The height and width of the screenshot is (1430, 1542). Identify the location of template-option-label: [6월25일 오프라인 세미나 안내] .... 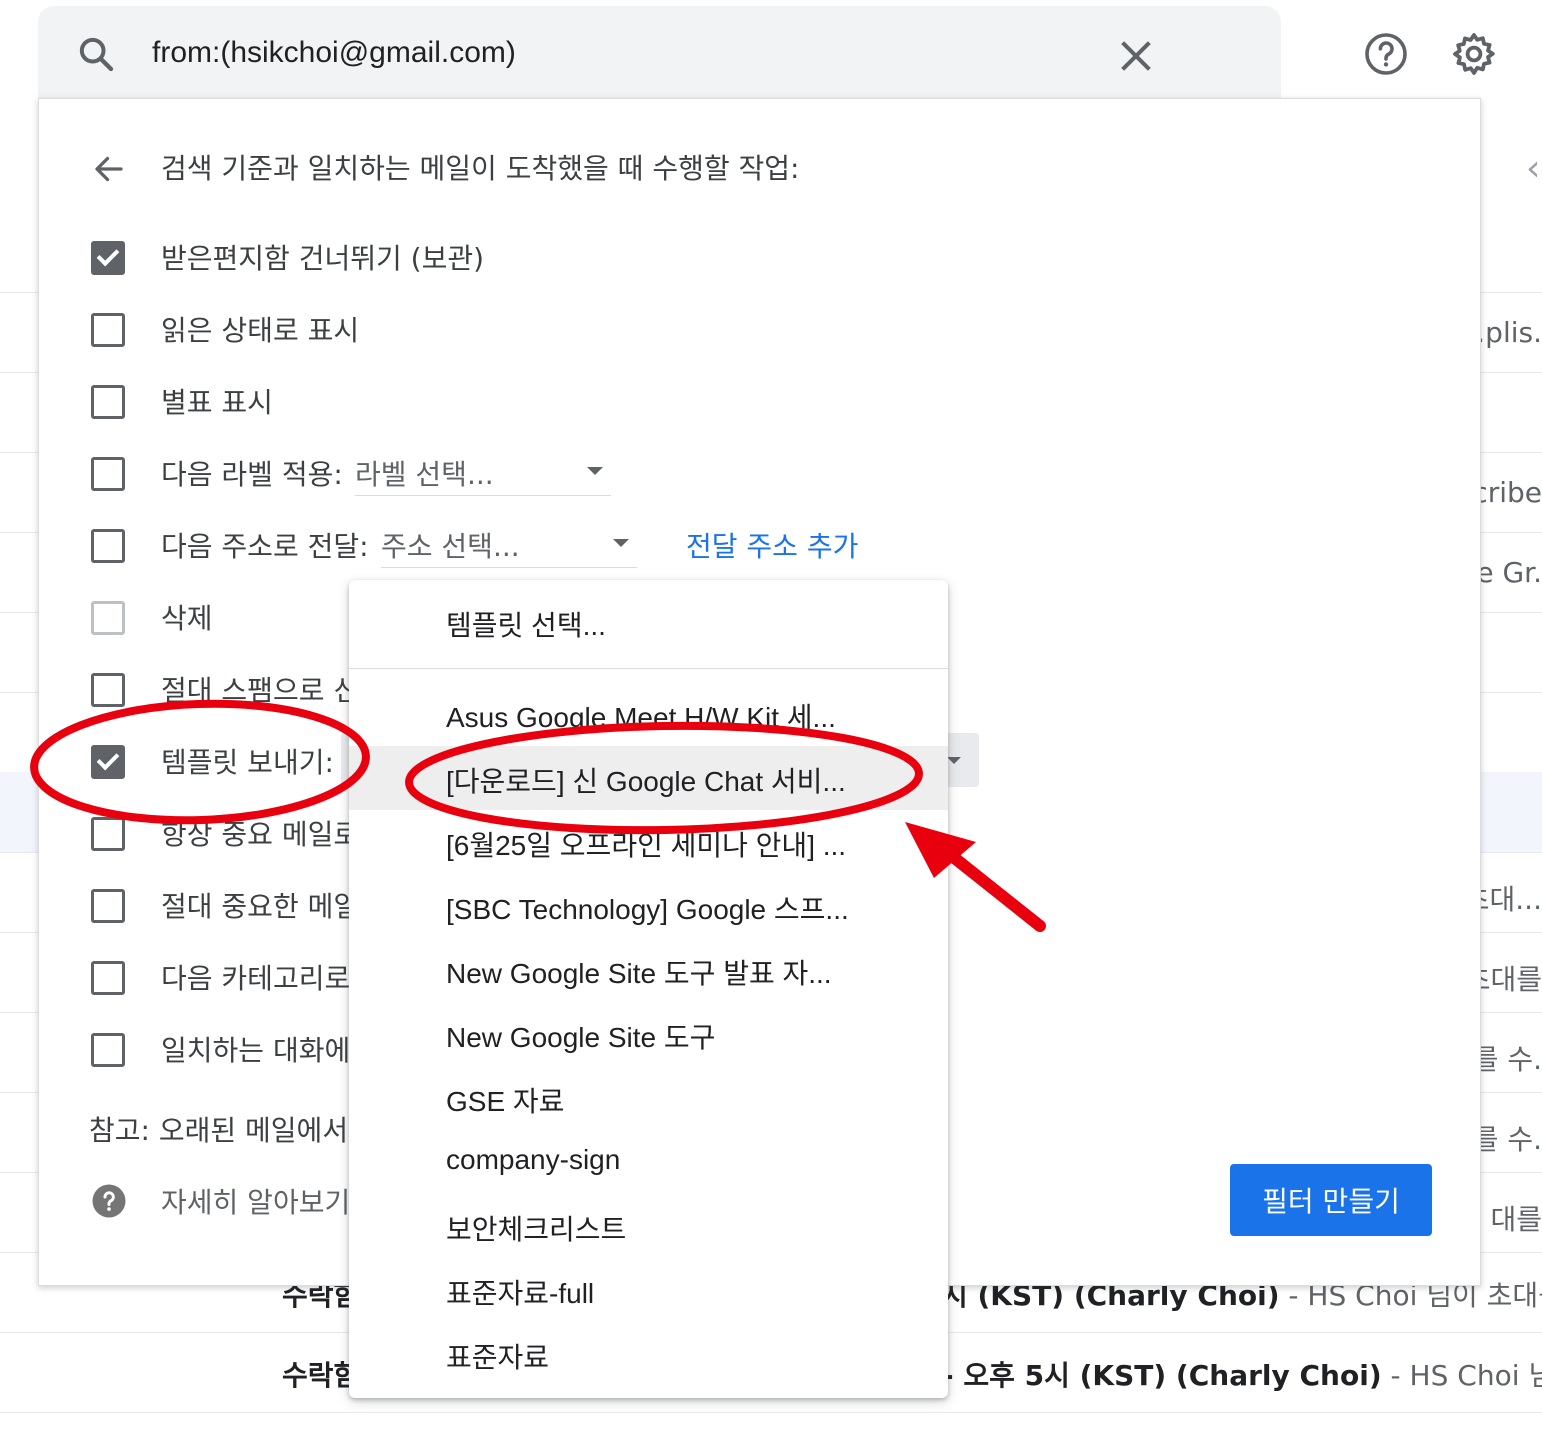
(646, 845).